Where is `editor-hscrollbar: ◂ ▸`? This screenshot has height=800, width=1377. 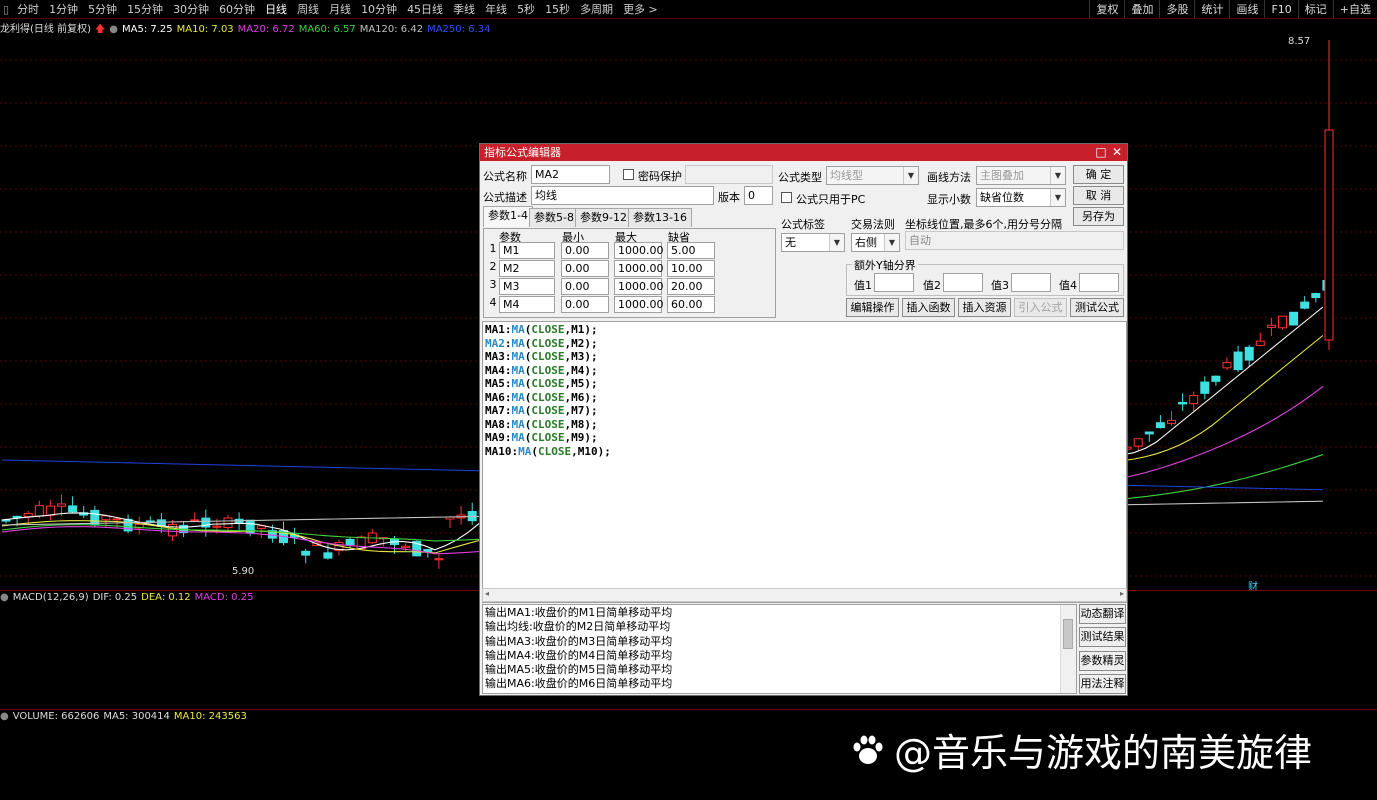
editor-hscrollbar: ◂ ▸ is located at coordinates (804, 595).